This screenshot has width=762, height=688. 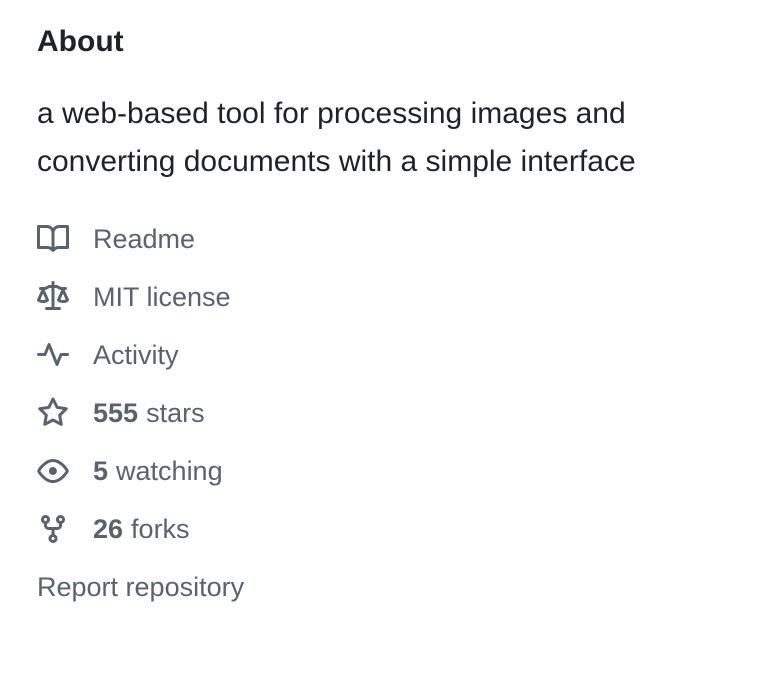 I want to click on stars-link: 555 stars, so click(x=399, y=413).